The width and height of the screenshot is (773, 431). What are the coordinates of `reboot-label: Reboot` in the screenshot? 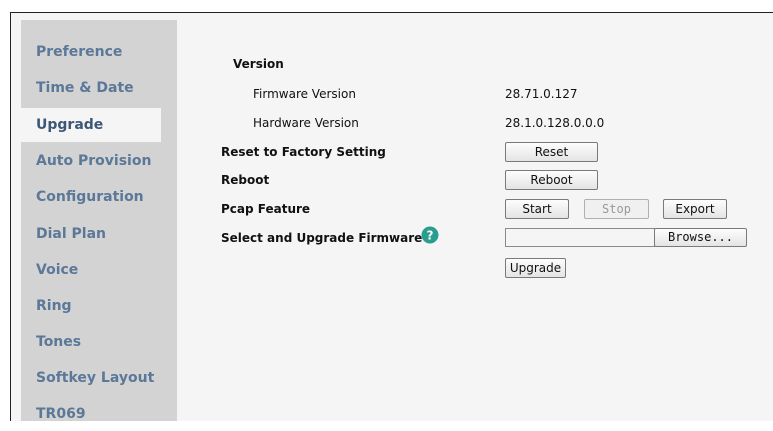 It's located at (245, 180).